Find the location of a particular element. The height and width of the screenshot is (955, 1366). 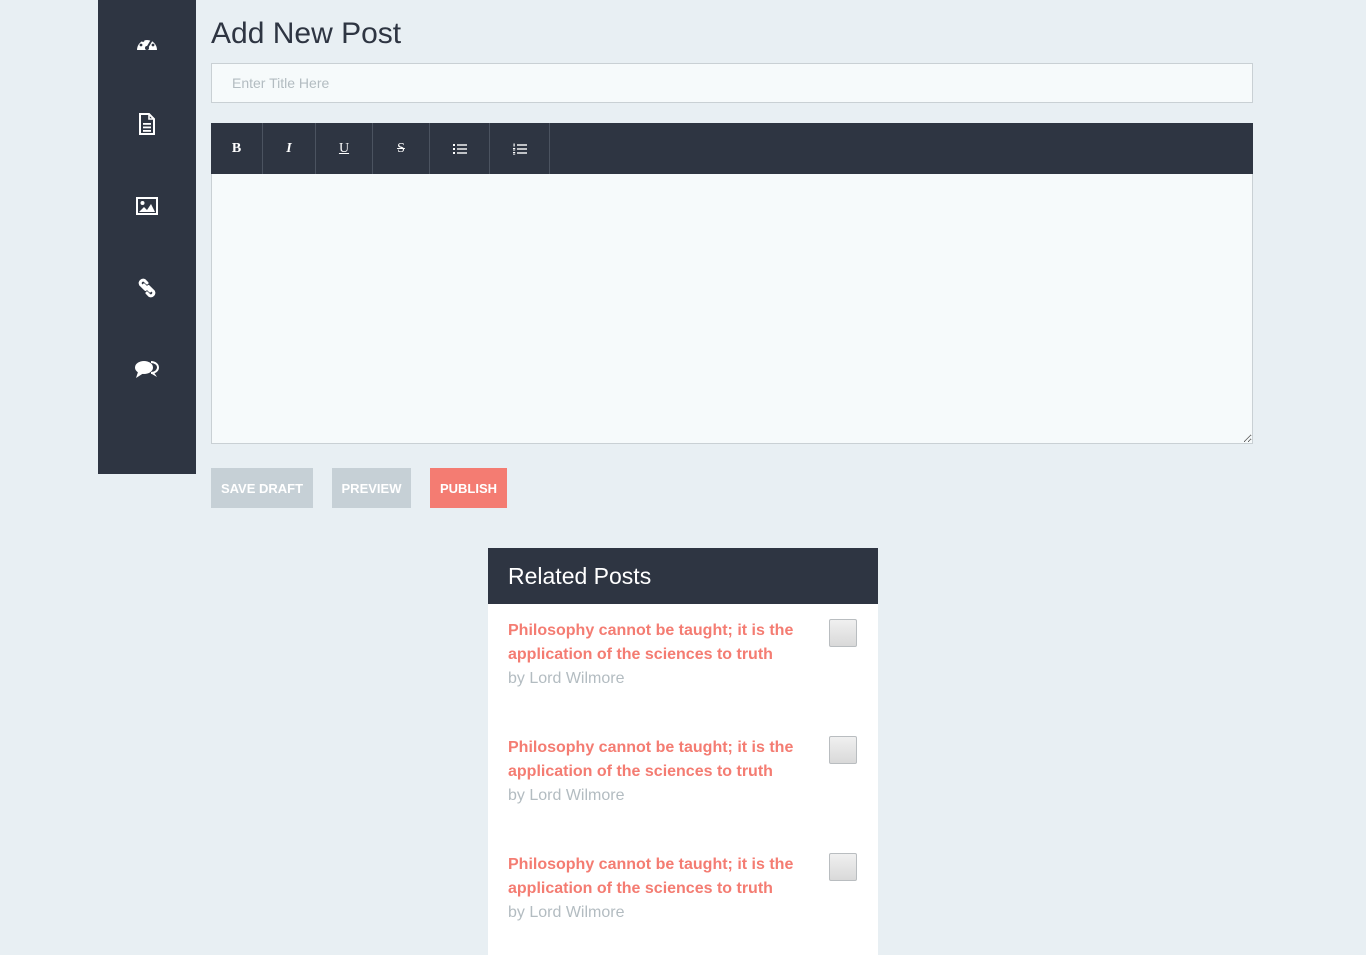

link-icon is located at coordinates (147, 288).